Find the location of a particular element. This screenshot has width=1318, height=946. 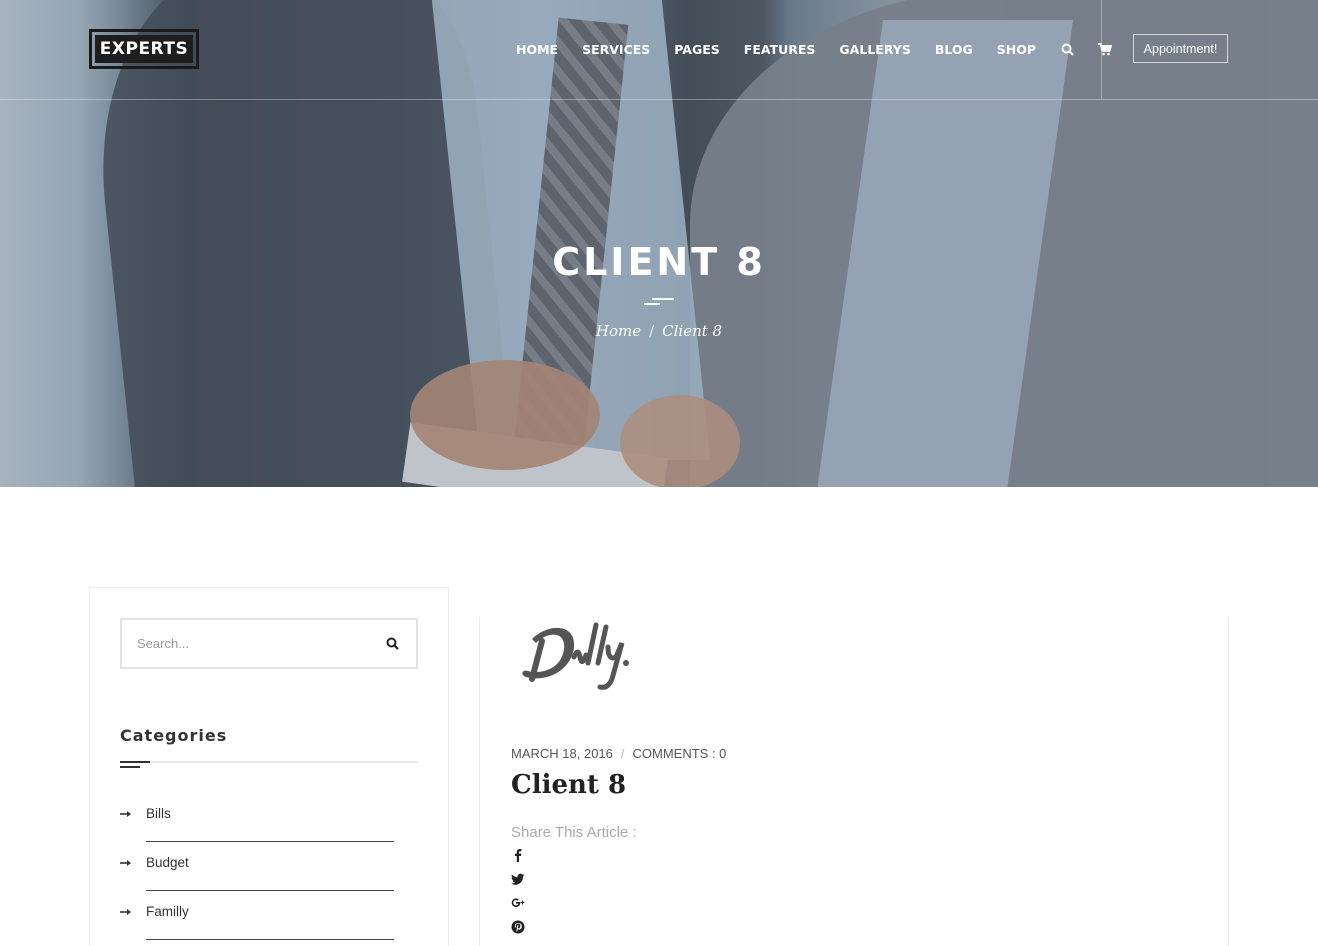

nav-item-shop: SHOP is located at coordinates (1016, 49).